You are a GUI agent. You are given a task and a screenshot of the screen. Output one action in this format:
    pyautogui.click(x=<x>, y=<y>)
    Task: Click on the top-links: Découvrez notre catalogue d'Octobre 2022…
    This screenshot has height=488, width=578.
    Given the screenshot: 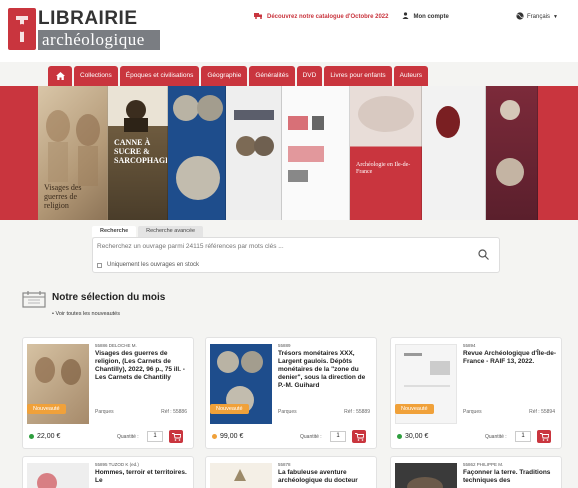 What is the action you would take?
    pyautogui.click(x=351, y=16)
    